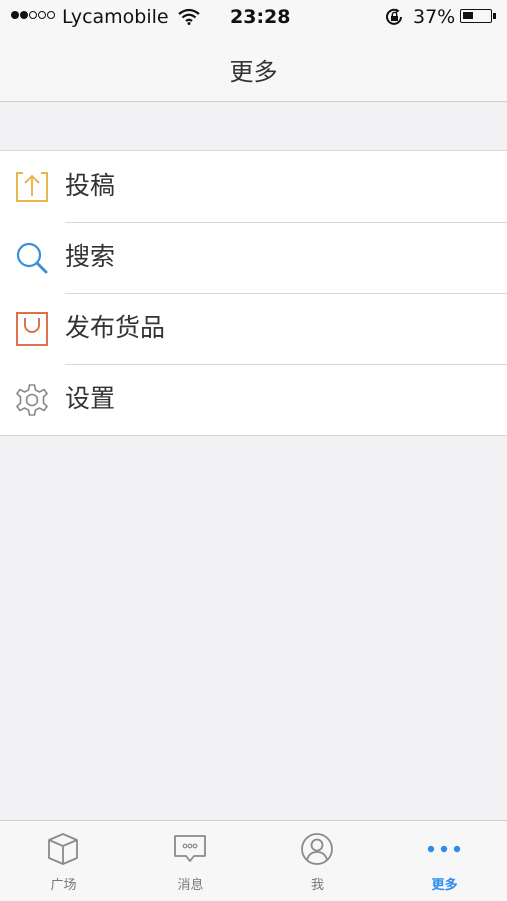  What do you see at coordinates (434, 17) in the screenshot?
I see `battery-percentage: 37%` at bounding box center [434, 17].